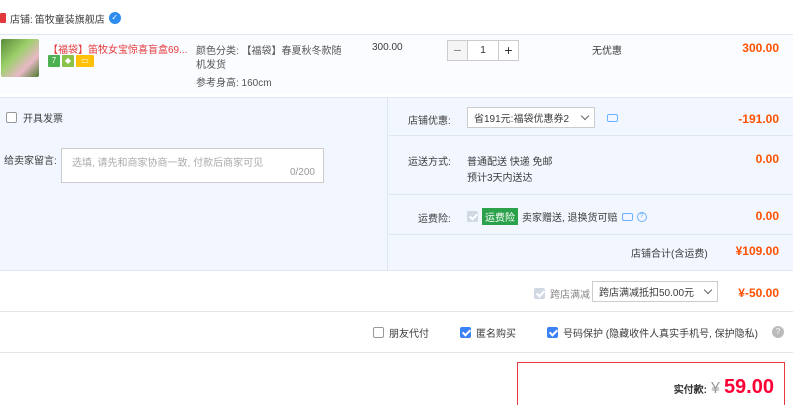  I want to click on anonymous-label: 匿名购买, so click(496, 334).